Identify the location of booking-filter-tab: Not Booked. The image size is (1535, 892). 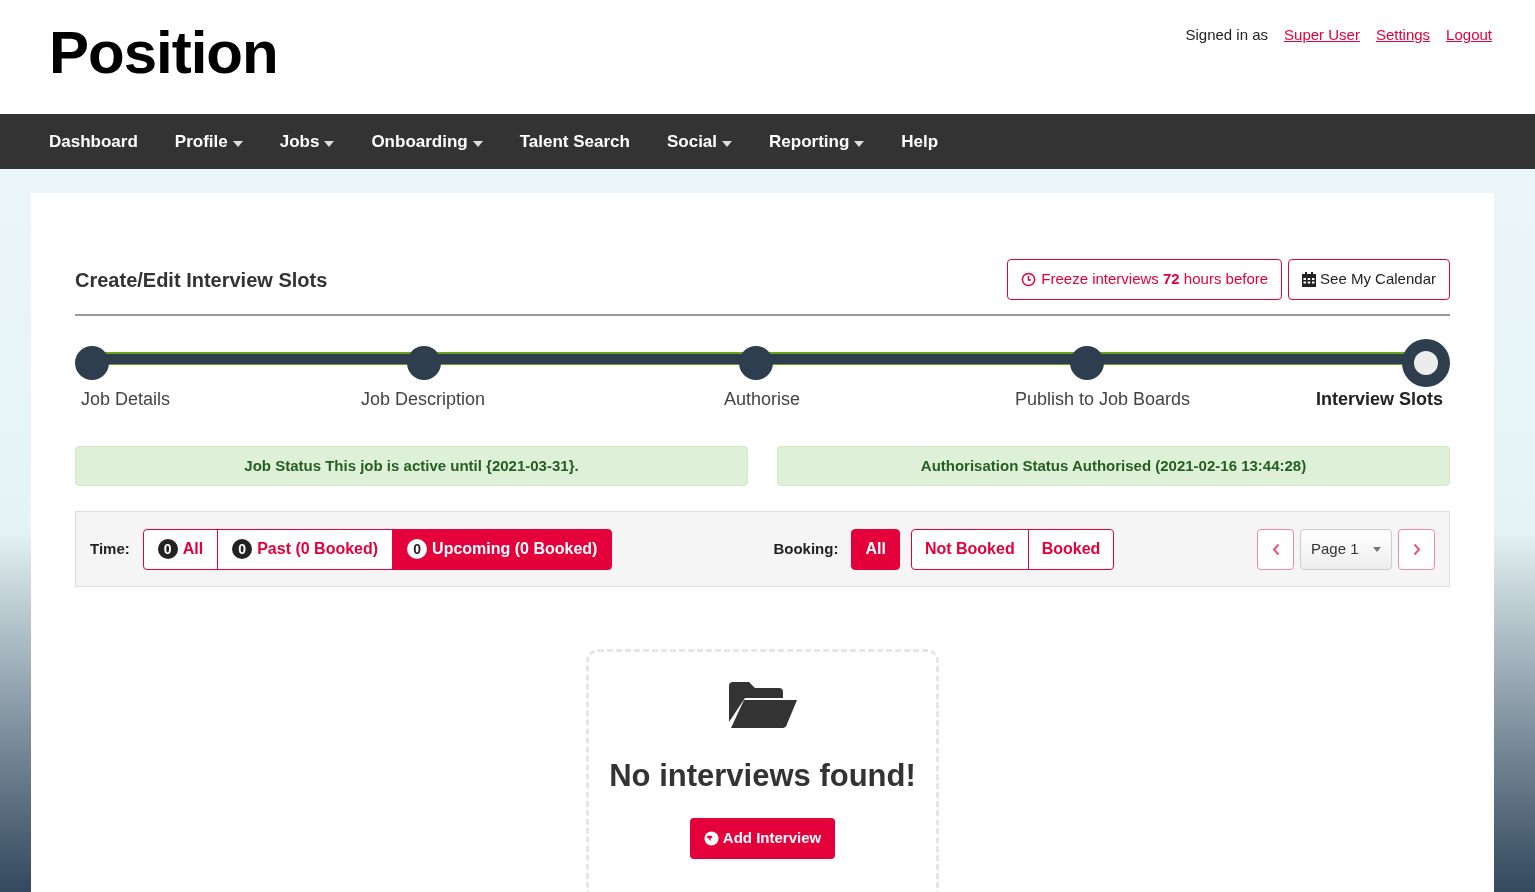
(969, 549).